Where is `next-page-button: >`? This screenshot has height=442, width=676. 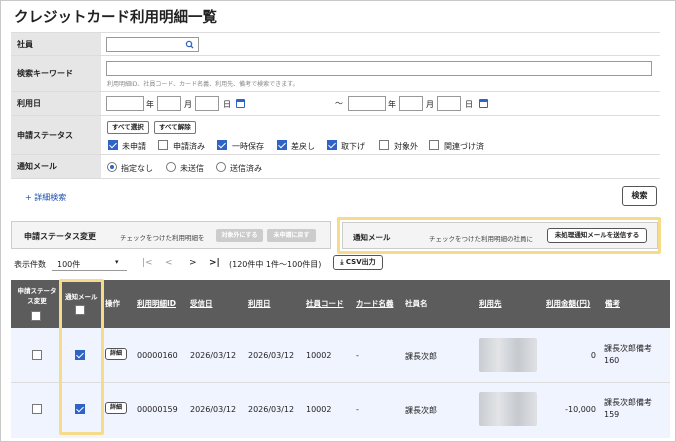 next-page-button: > is located at coordinates (193, 263).